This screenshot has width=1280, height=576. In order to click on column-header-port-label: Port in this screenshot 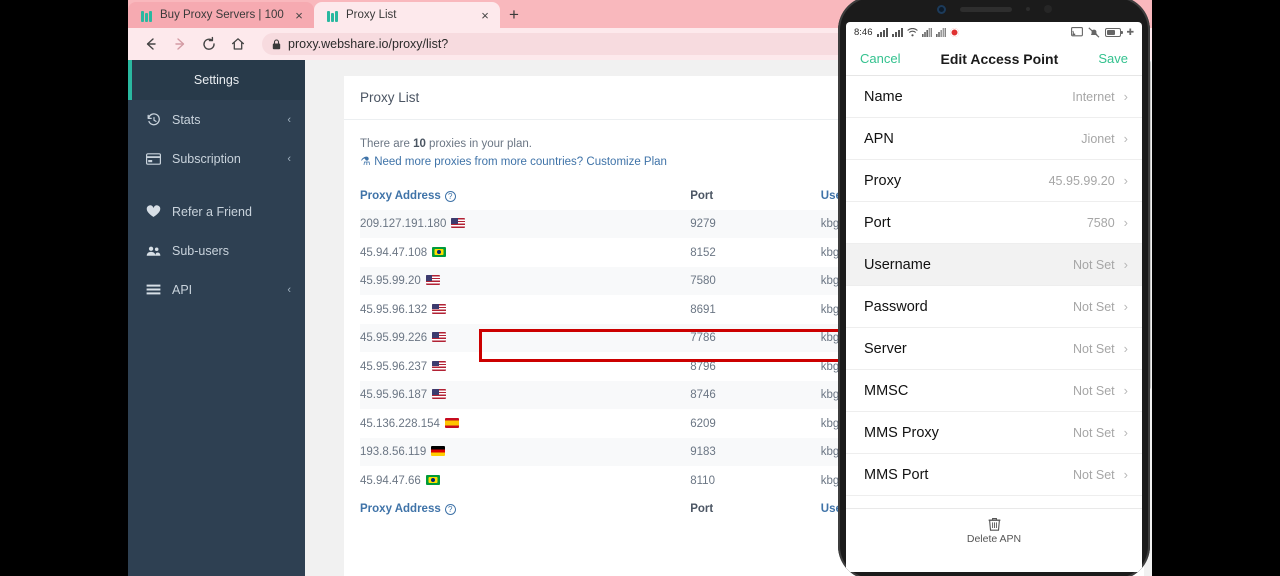, I will do `click(702, 195)`.